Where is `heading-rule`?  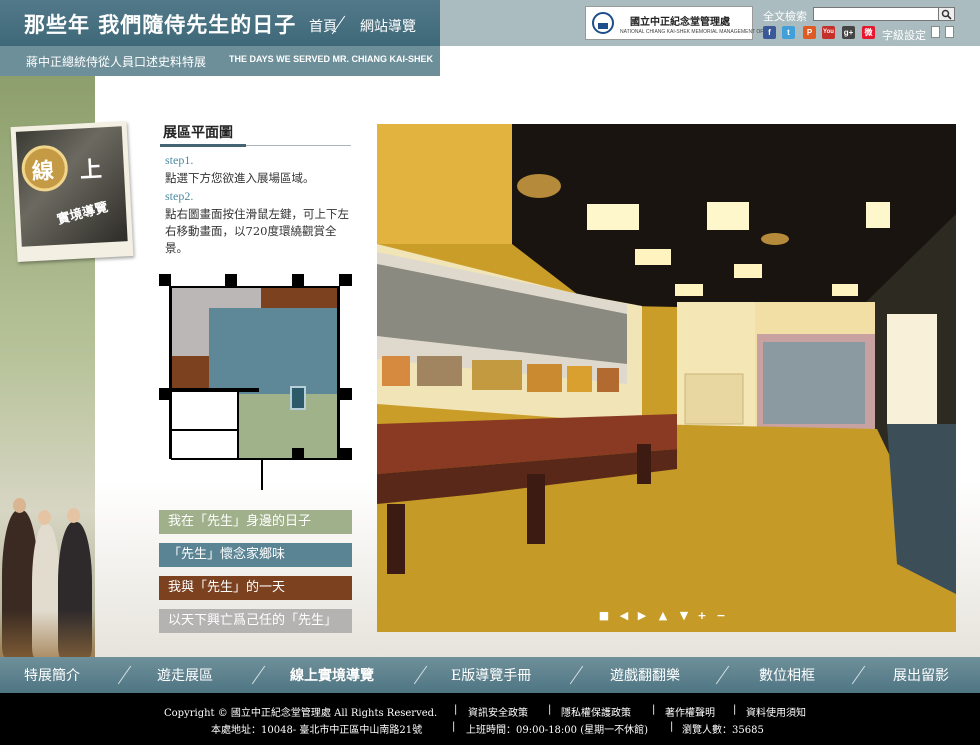
heading-rule is located at coordinates (298, 145).